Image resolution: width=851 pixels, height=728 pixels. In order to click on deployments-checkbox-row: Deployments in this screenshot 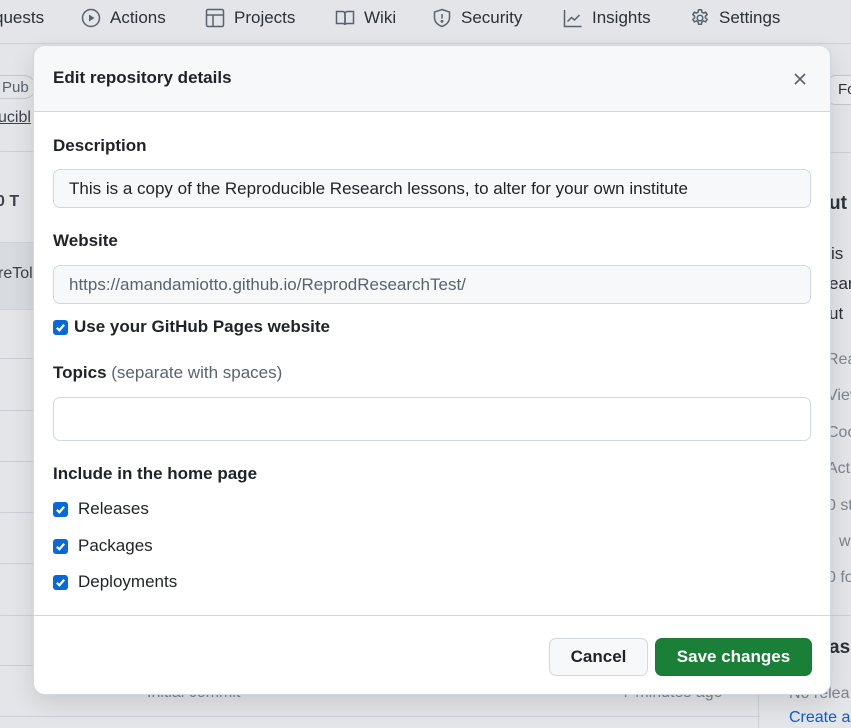, I will do `click(115, 582)`.